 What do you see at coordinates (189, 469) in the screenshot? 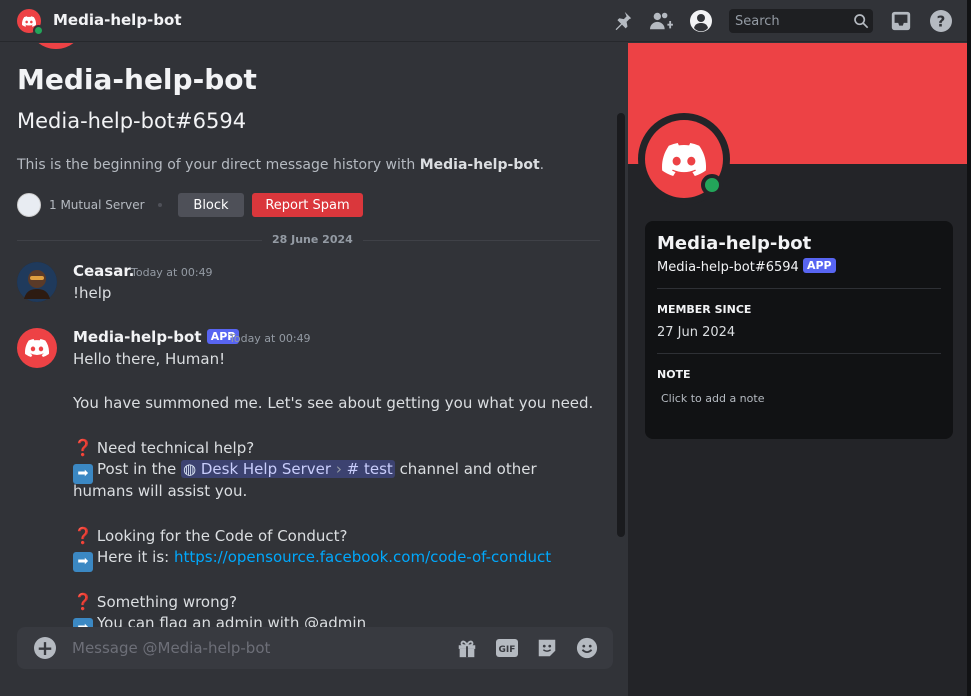
I see `server-globe-icon: ◍` at bounding box center [189, 469].